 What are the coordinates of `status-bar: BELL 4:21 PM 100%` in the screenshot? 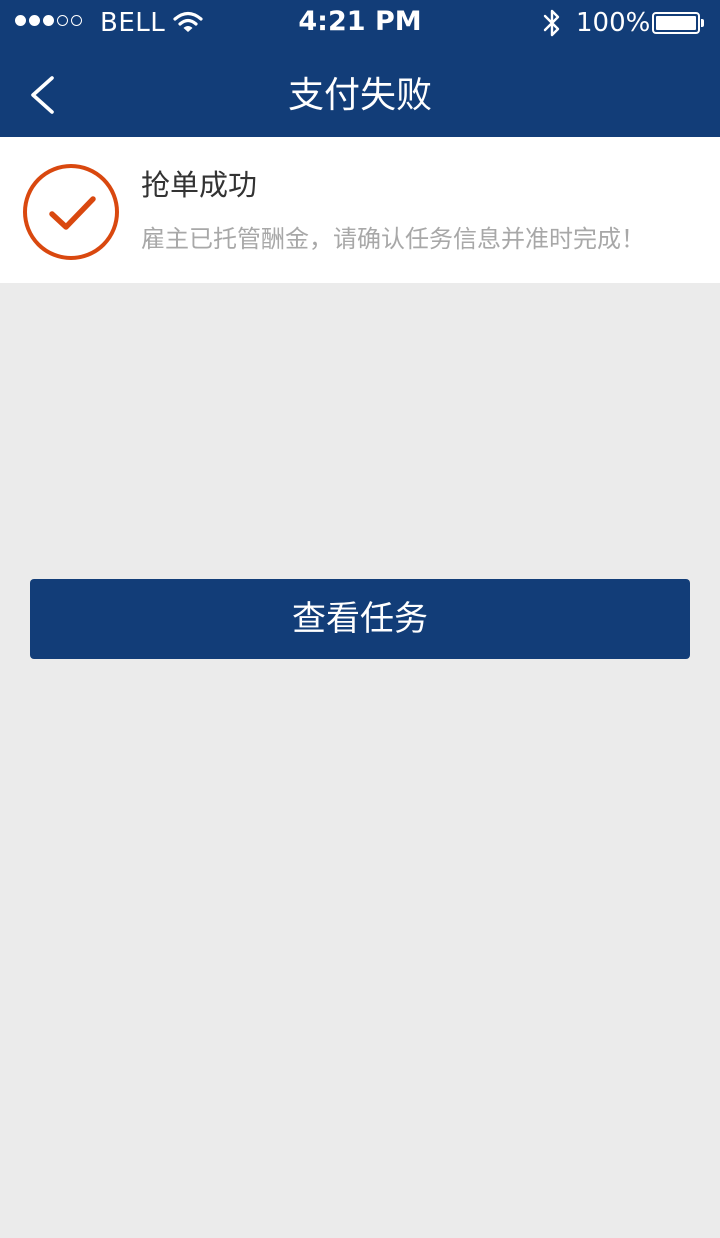 It's located at (360, 23).